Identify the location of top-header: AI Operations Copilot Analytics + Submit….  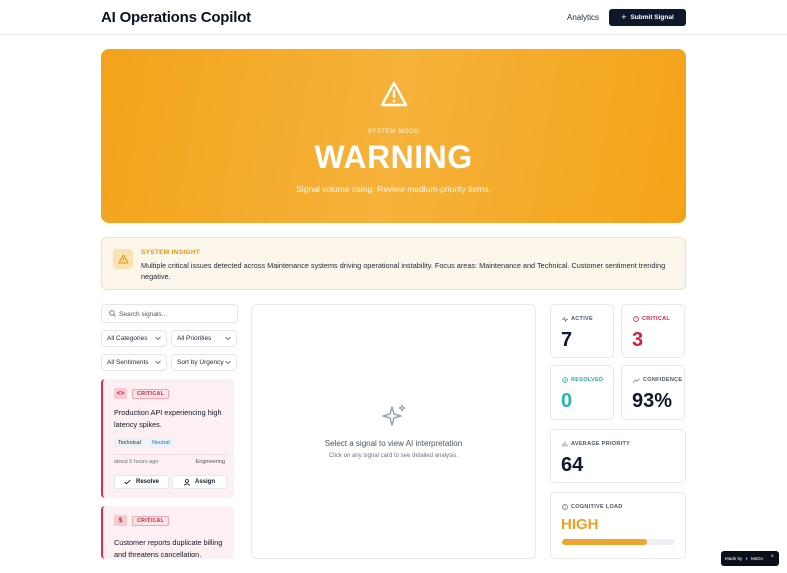
(393, 17).